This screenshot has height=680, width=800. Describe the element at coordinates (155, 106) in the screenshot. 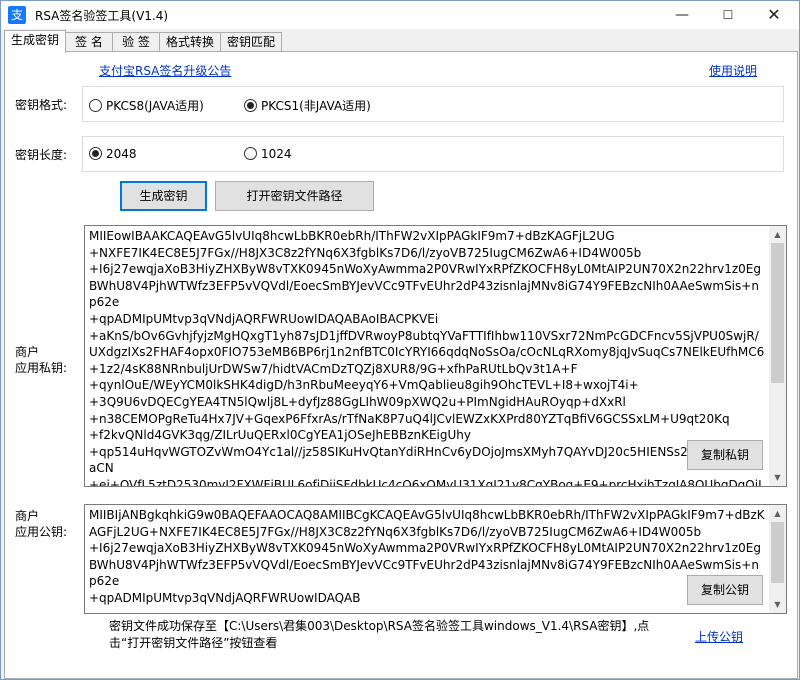

I see `radio-pkcs8-label: PKCS8(JAVA适用)` at that location.